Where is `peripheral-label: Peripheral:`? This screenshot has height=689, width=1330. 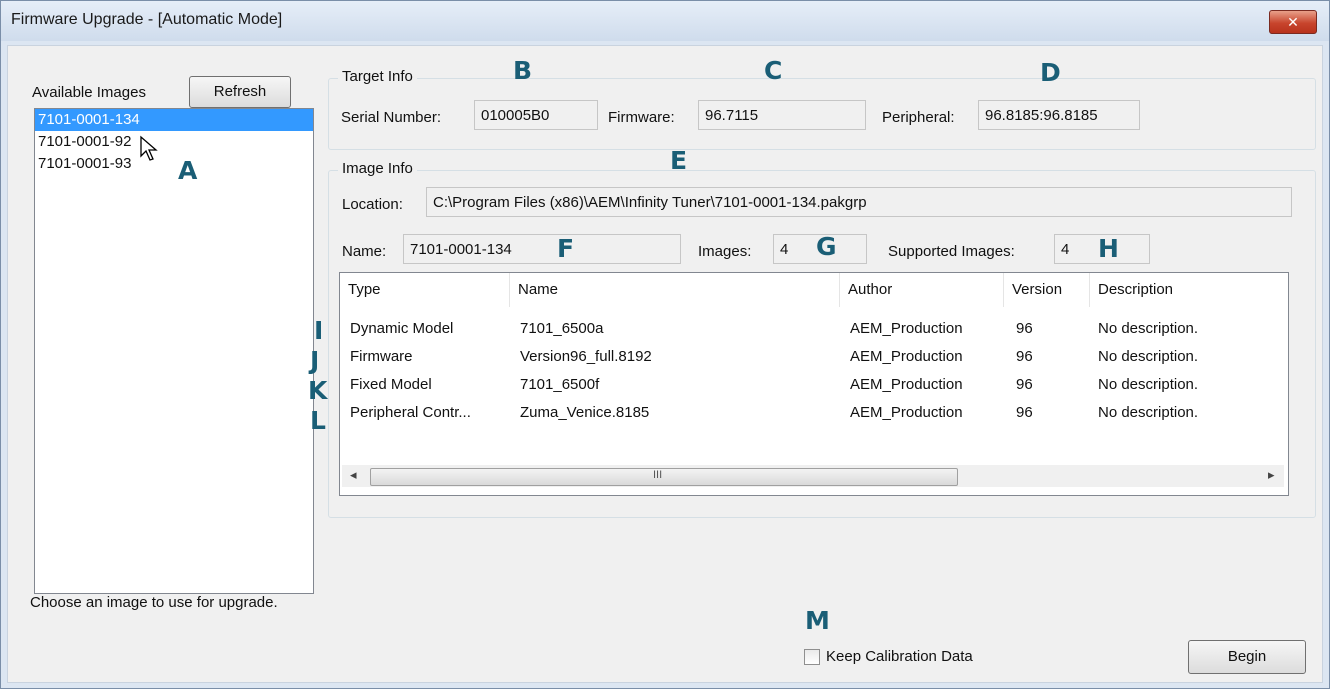
peripheral-label: Peripheral: is located at coordinates (918, 117).